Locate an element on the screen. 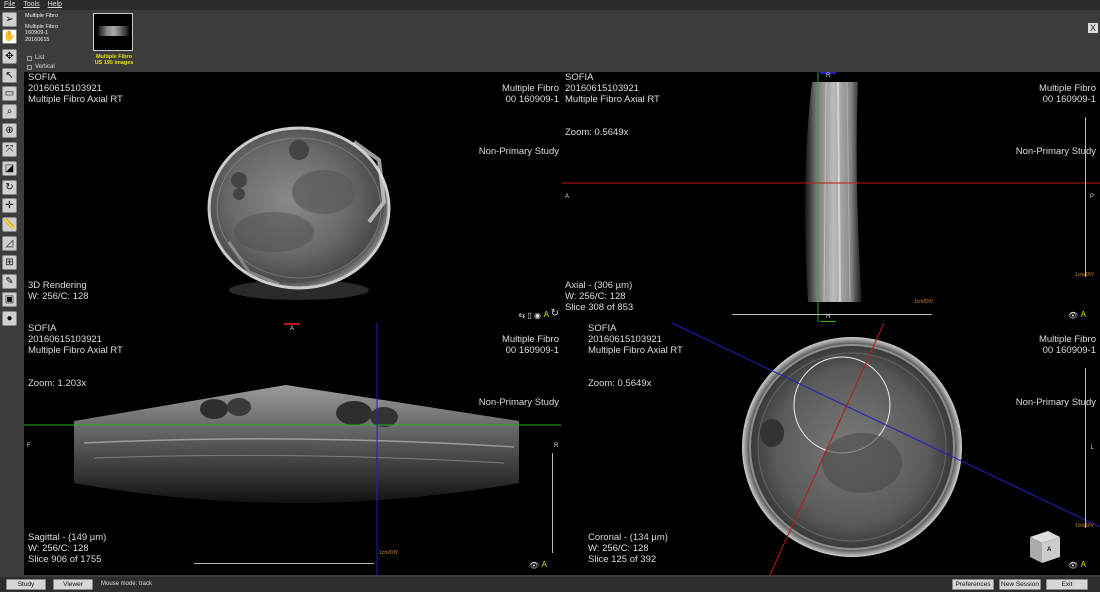 This screenshot has height=592, width=1100. cube-face-label: A is located at coordinates (1049, 550).